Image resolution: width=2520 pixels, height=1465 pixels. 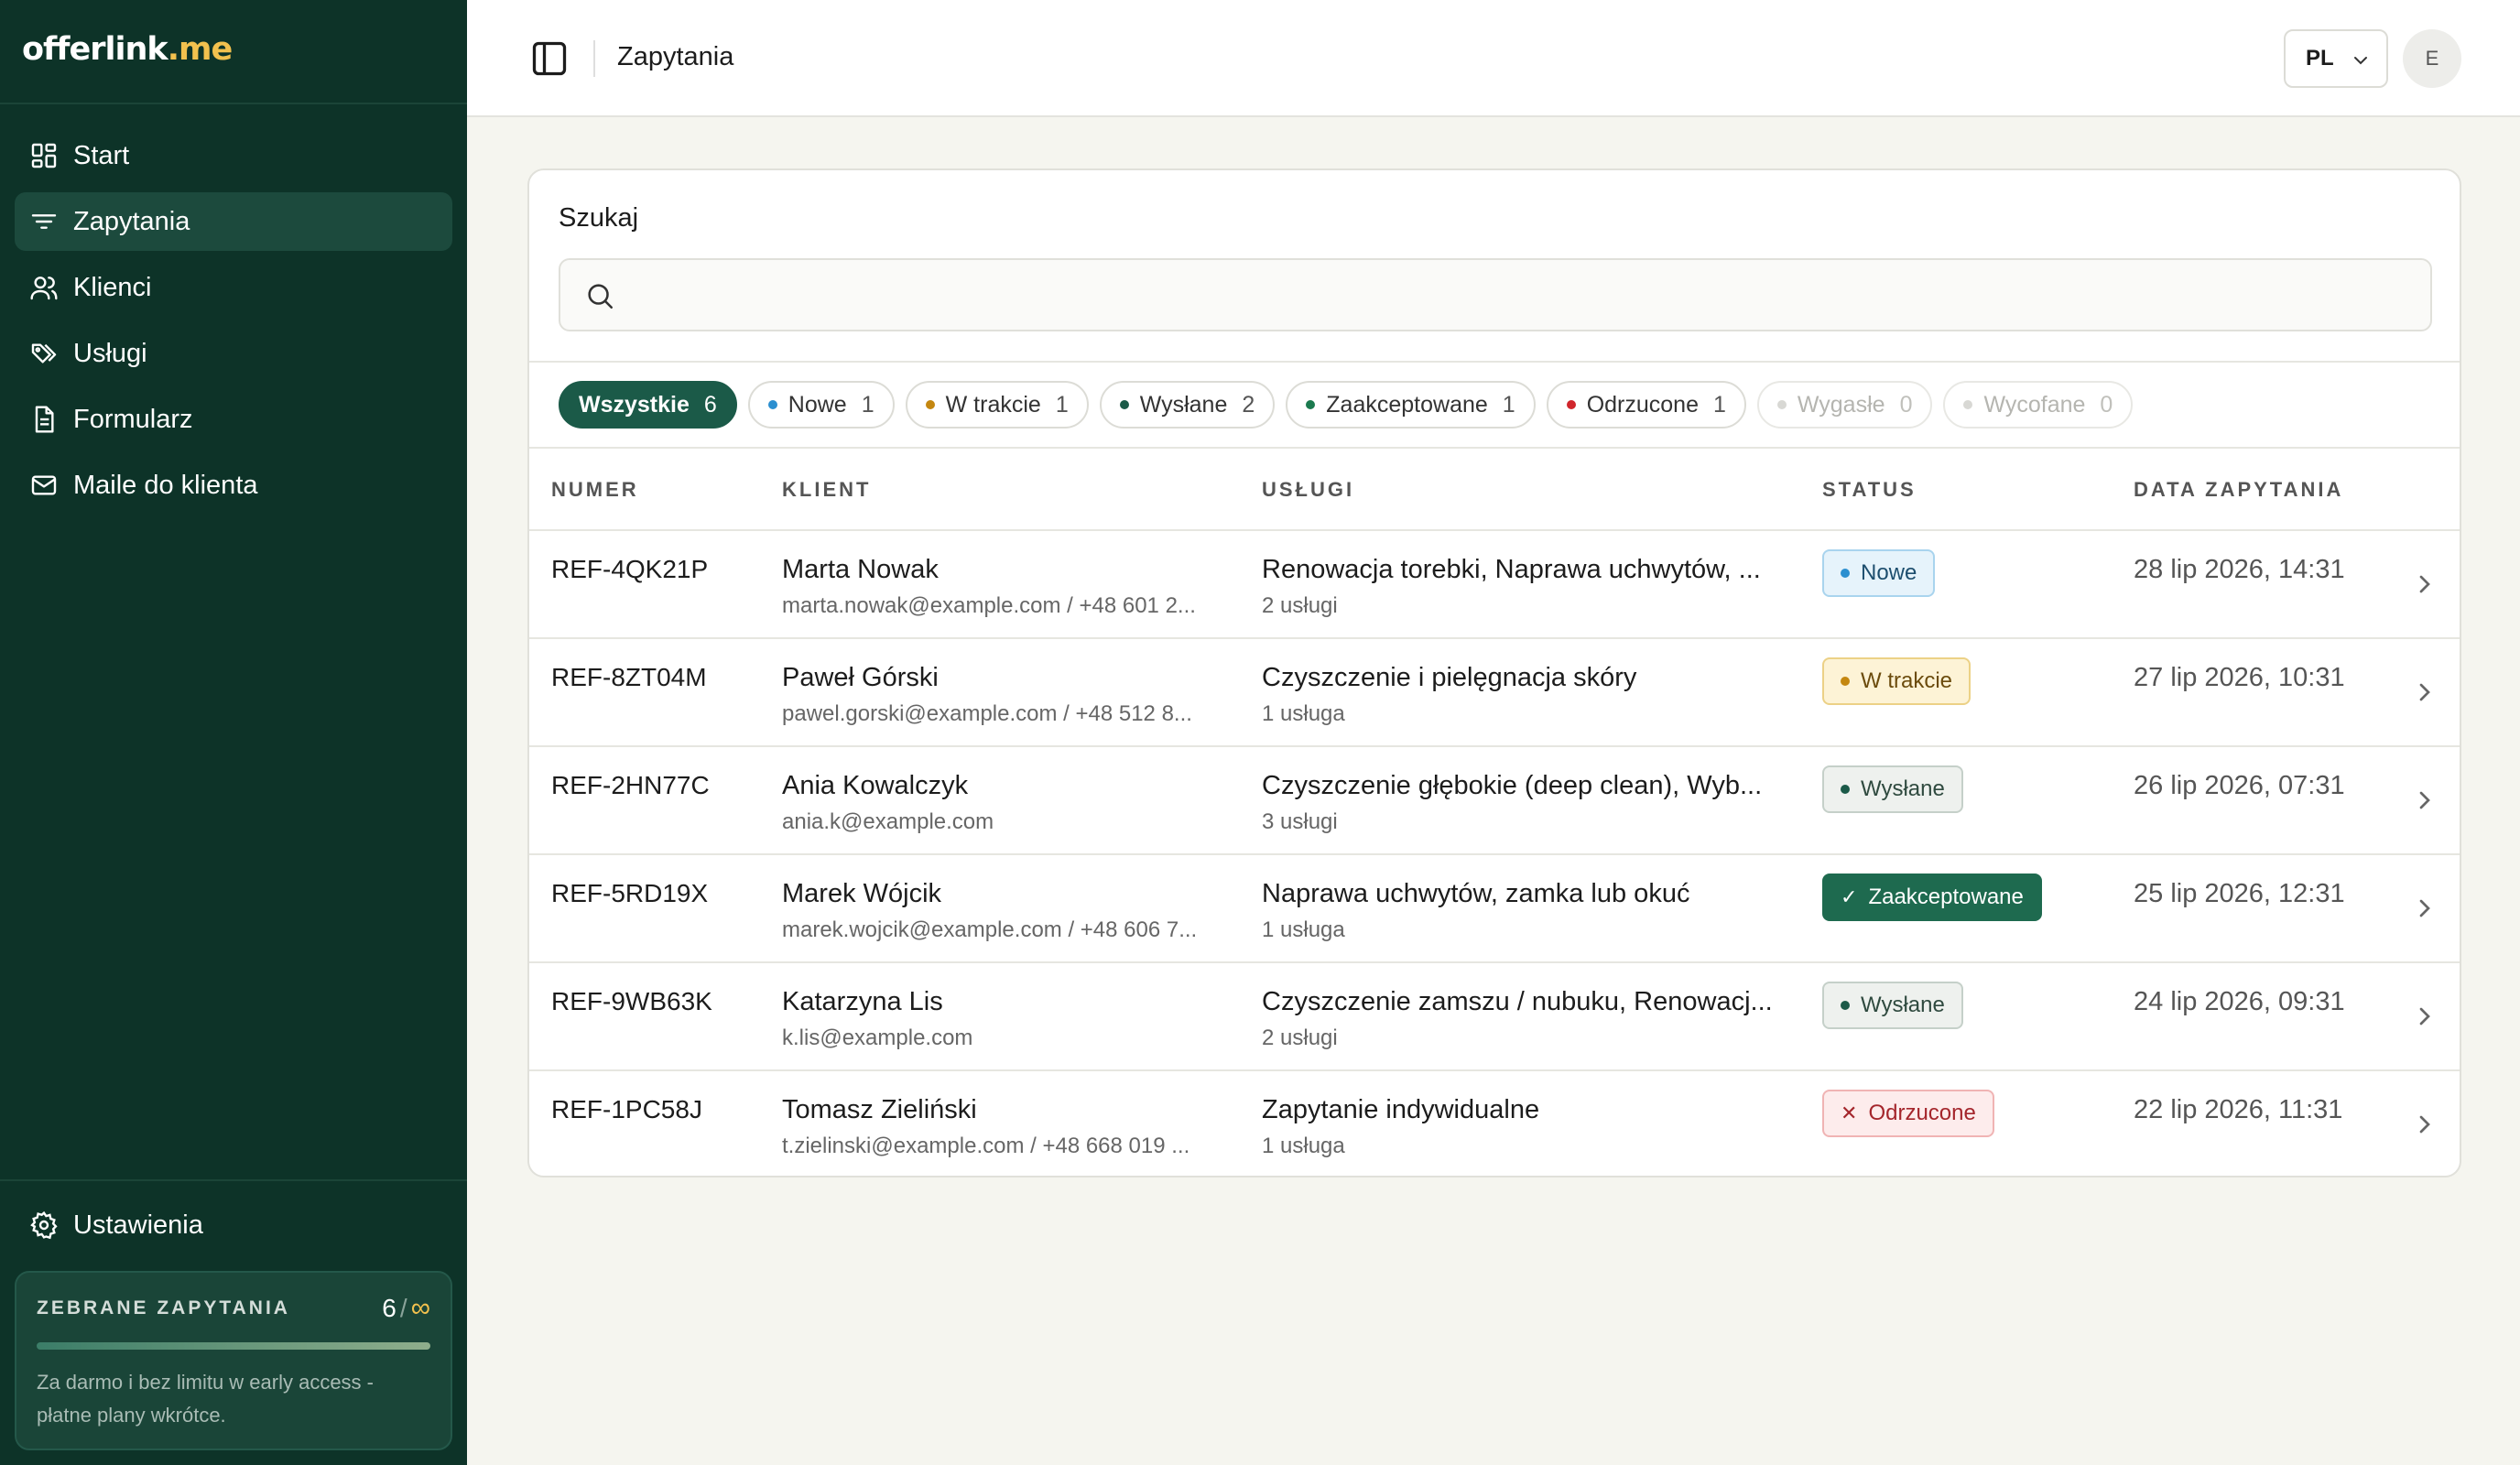 I want to click on filter-chip: W trakcie 1, so click(x=997, y=405).